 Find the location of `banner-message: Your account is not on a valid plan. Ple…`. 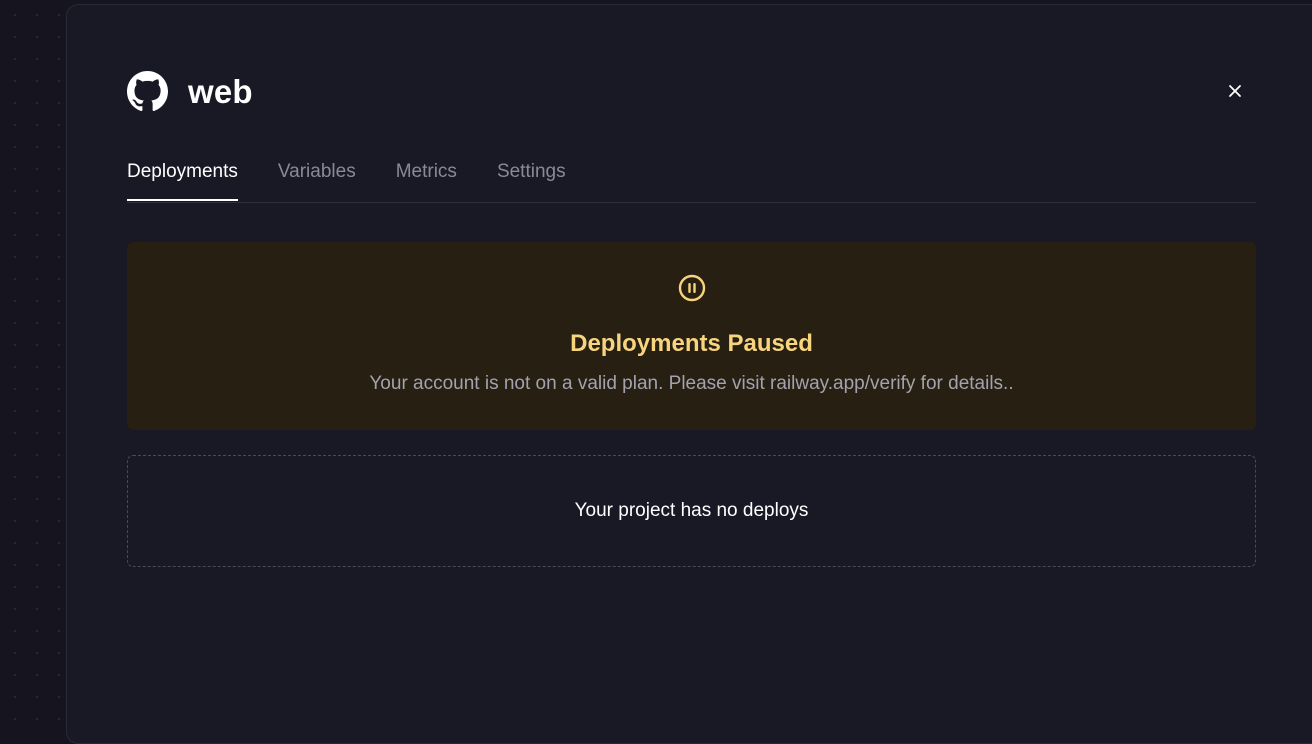

banner-message: Your account is not on a valid plan. Ple… is located at coordinates (691, 383).